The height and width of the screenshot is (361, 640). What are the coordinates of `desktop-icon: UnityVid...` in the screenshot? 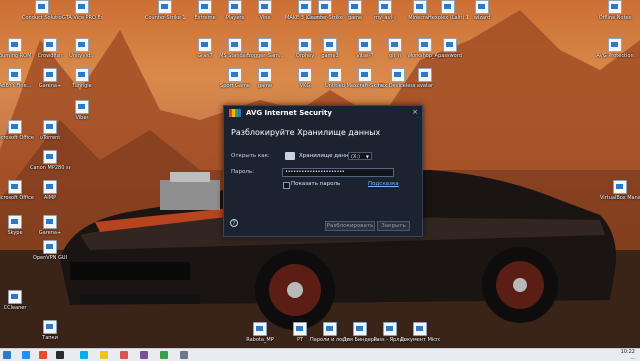 It's located at (82, 48).